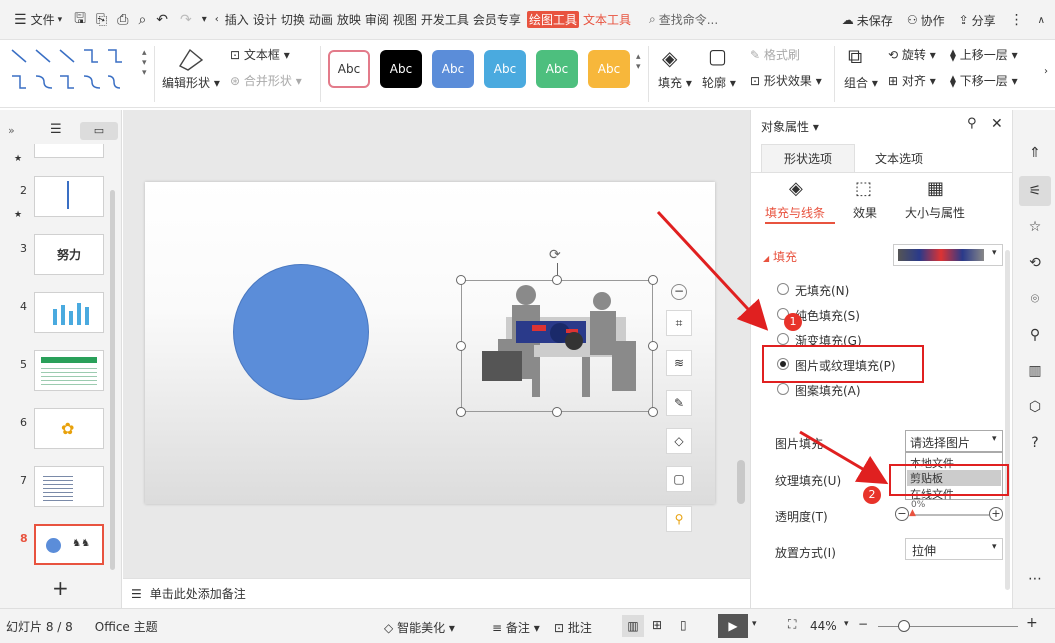 Image resolution: width=1055 pixels, height=643 pixels. I want to click on placement-dropdown: 拉伸 ▾, so click(954, 549).